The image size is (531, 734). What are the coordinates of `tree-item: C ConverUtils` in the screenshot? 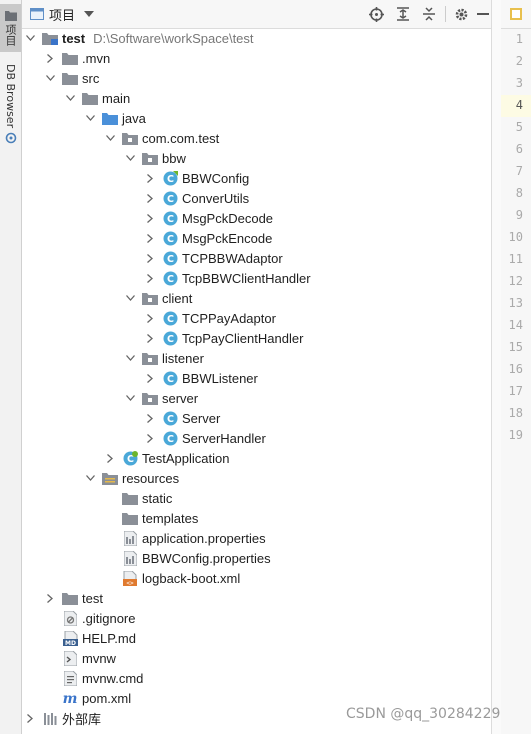 It's located at (256, 198).